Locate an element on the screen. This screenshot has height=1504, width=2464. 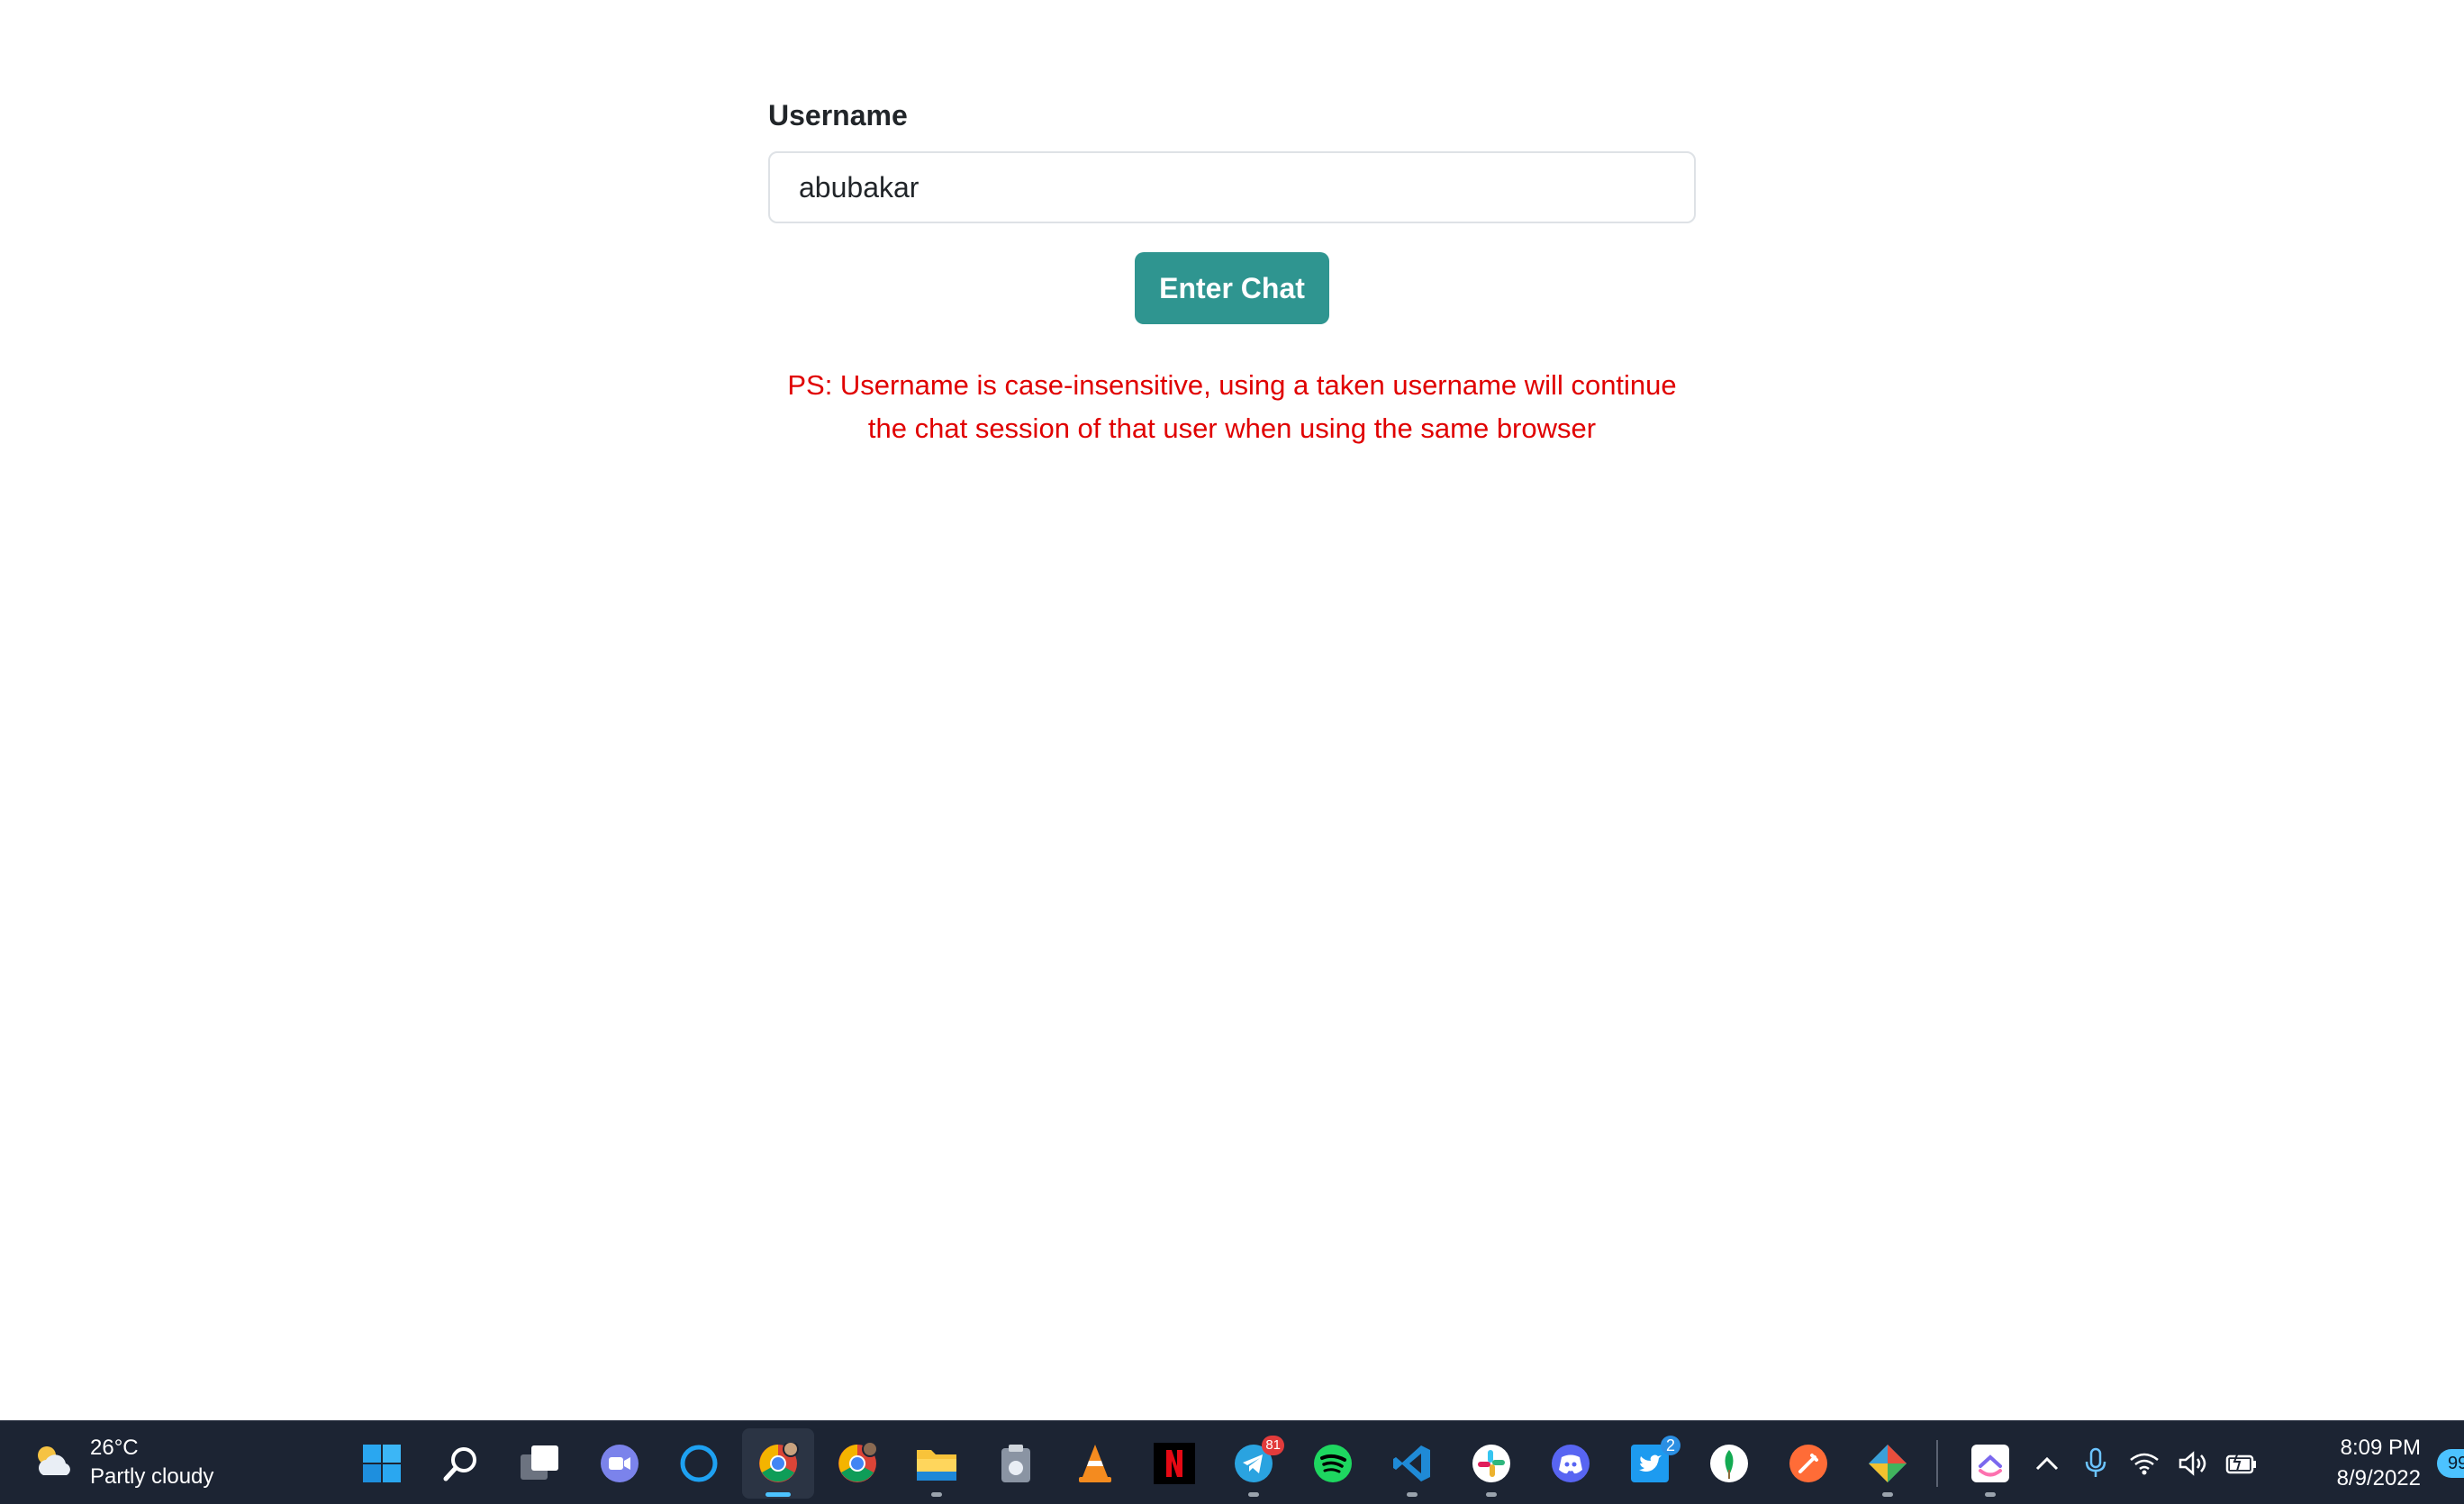
partly-cloudy-icon is located at coordinates (54, 1460).